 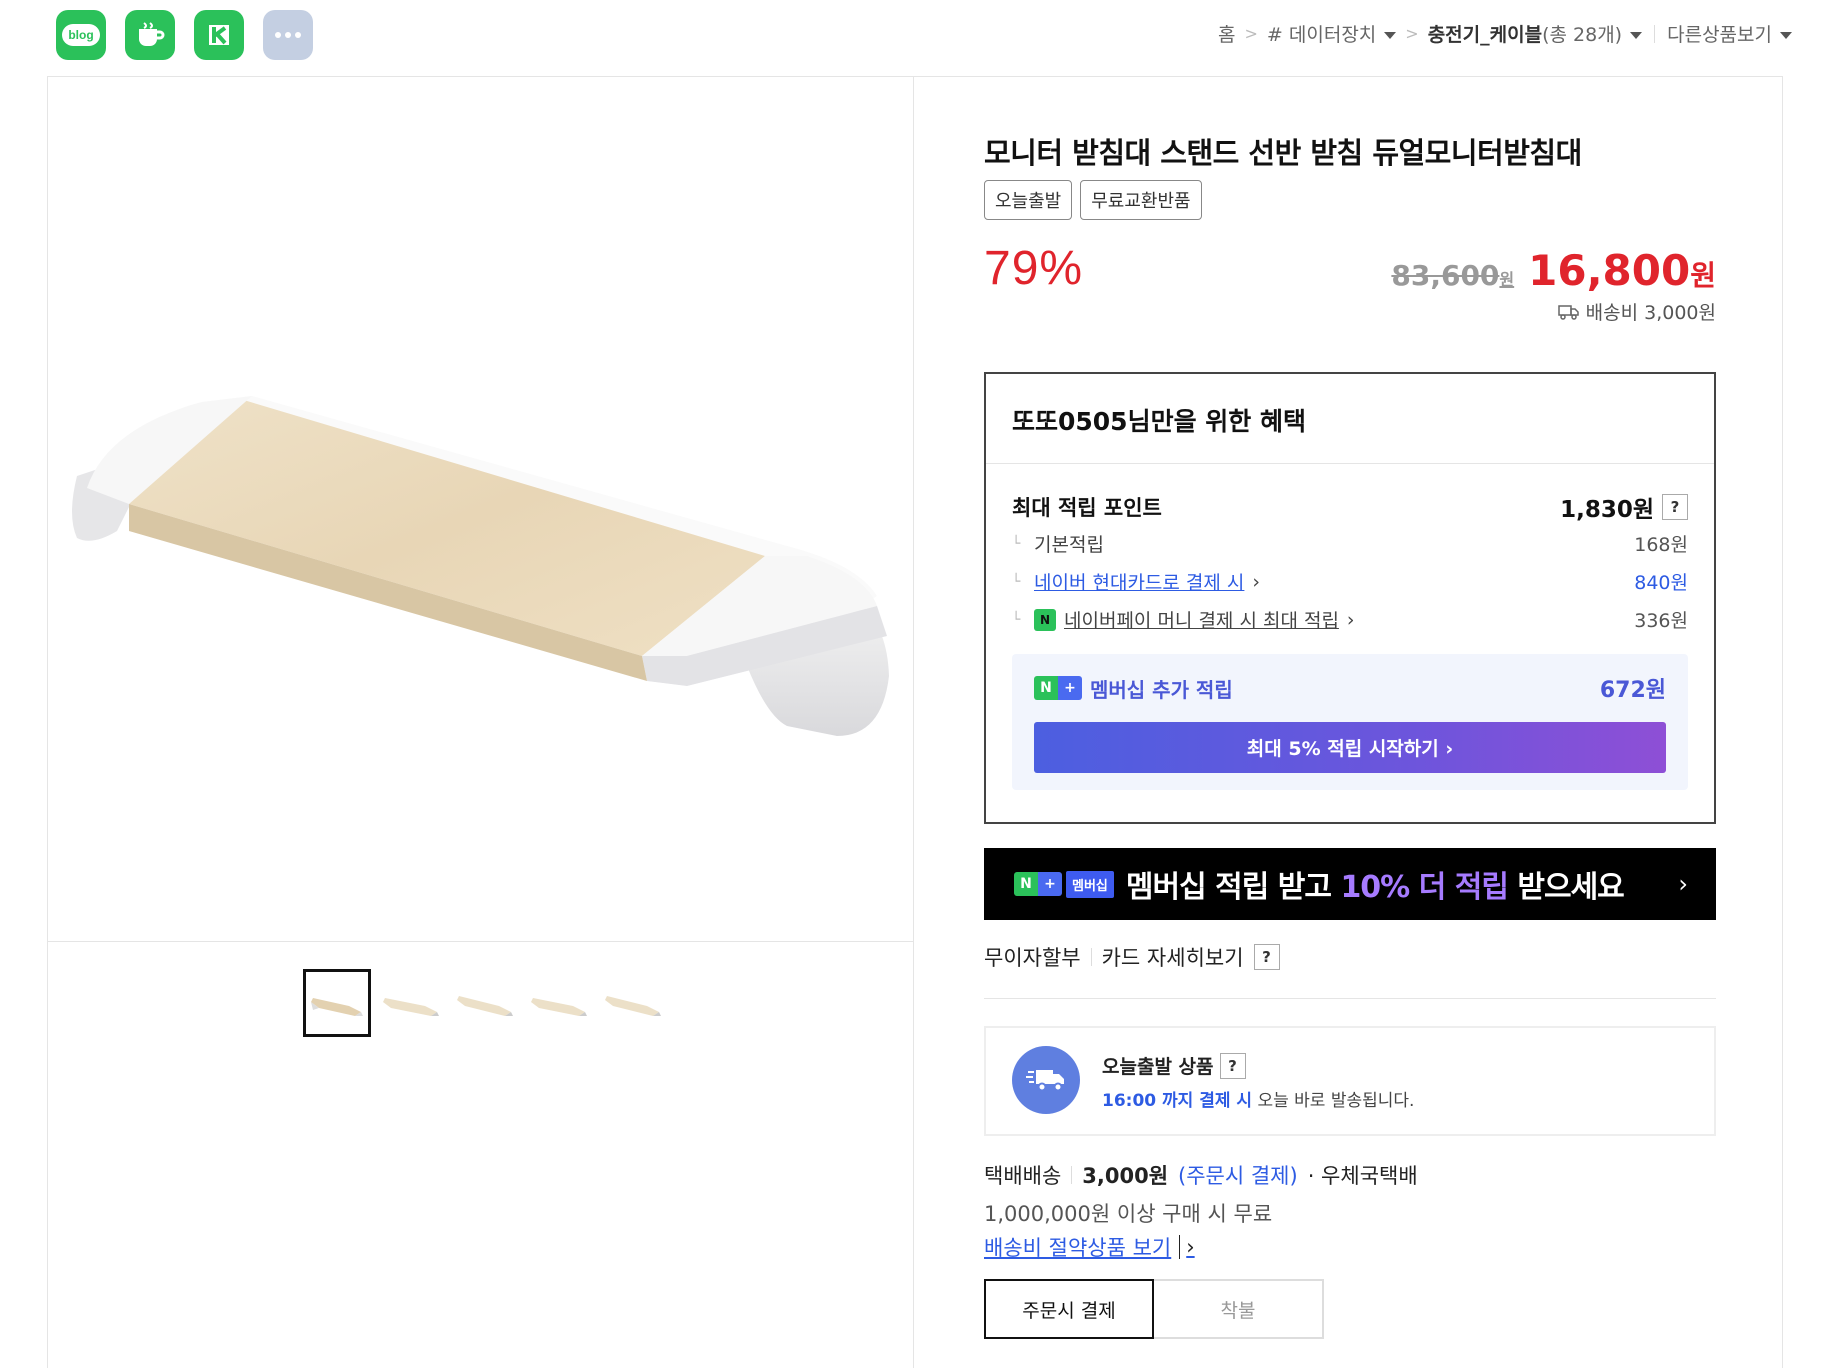 What do you see at coordinates (1139, 581) in the screenshot?
I see `card-benefit-link: 네이버 현대카드로 결제 시` at bounding box center [1139, 581].